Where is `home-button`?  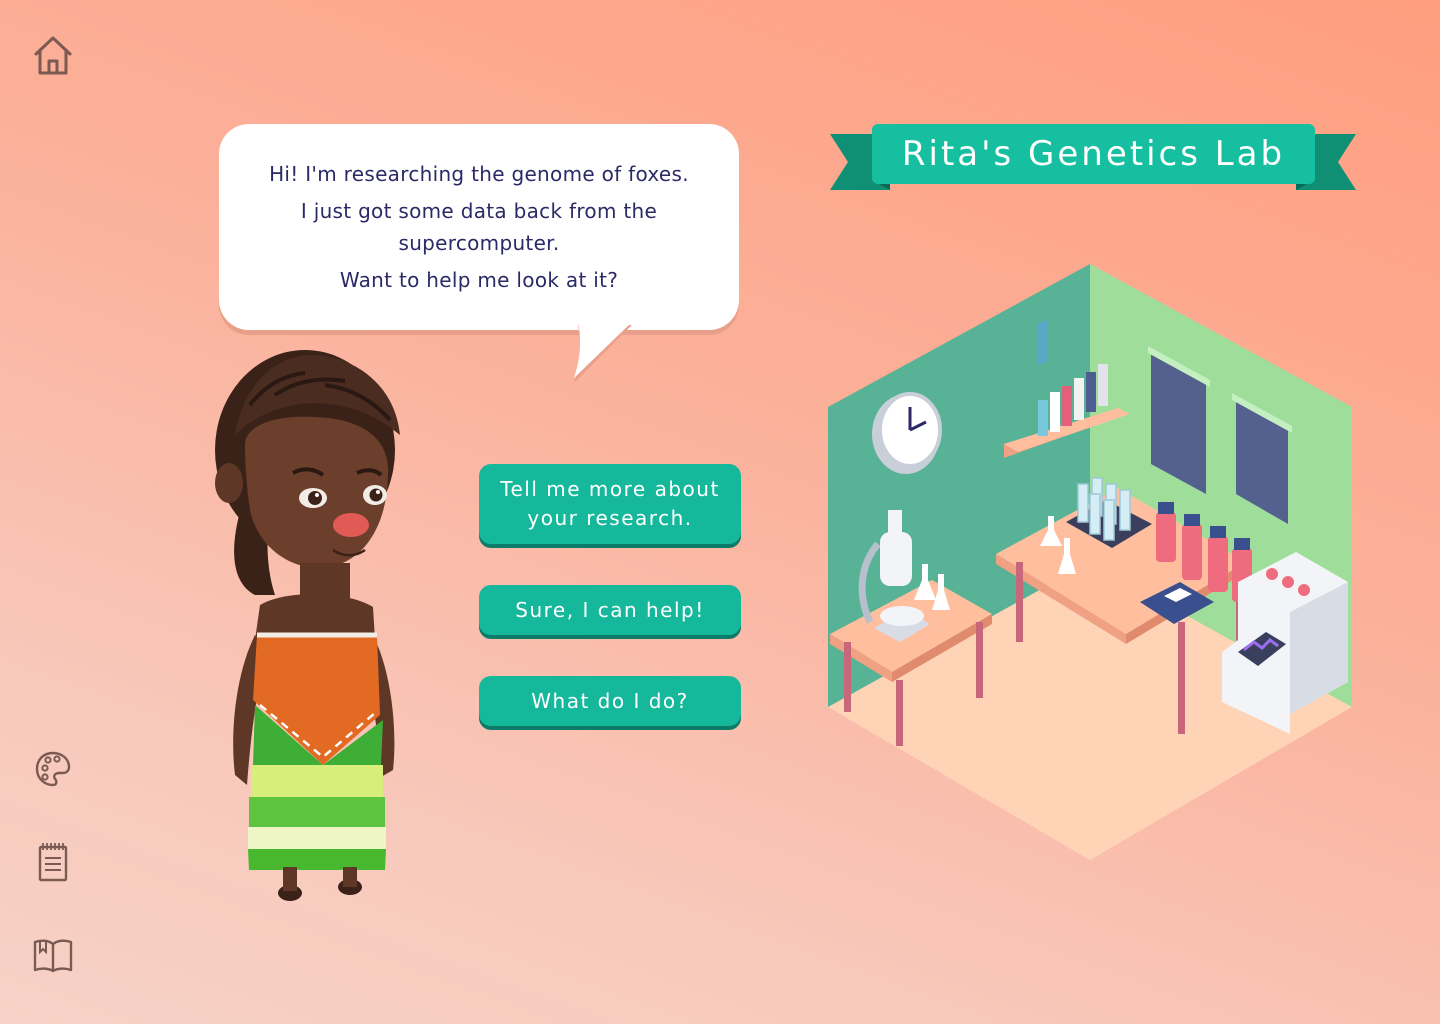
home-button is located at coordinates (53, 55).